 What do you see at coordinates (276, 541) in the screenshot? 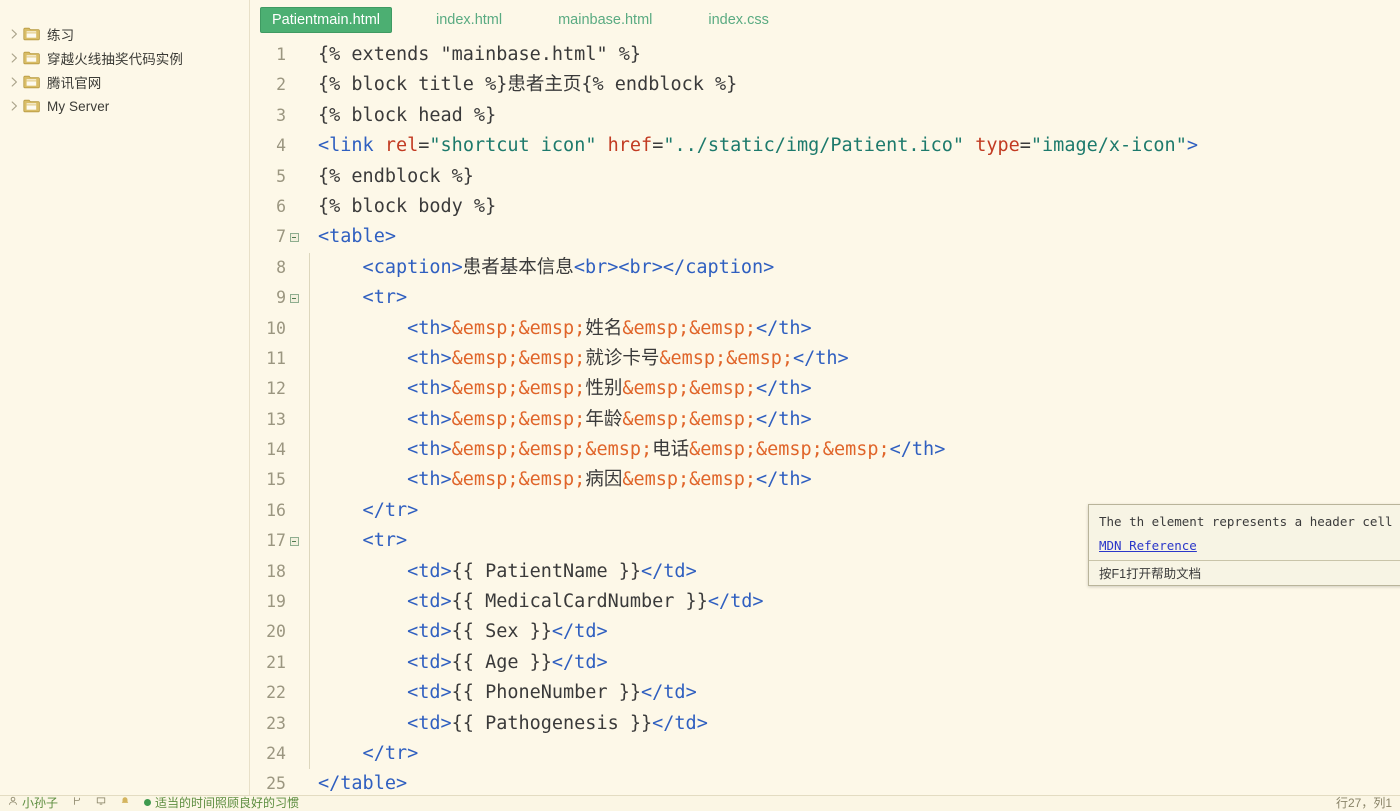
I see `line-number: 17` at bounding box center [276, 541].